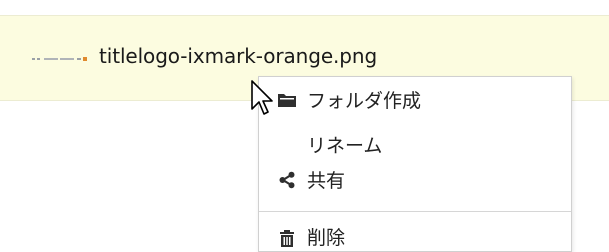  I want to click on menu-item-label: 削除, so click(326, 238).